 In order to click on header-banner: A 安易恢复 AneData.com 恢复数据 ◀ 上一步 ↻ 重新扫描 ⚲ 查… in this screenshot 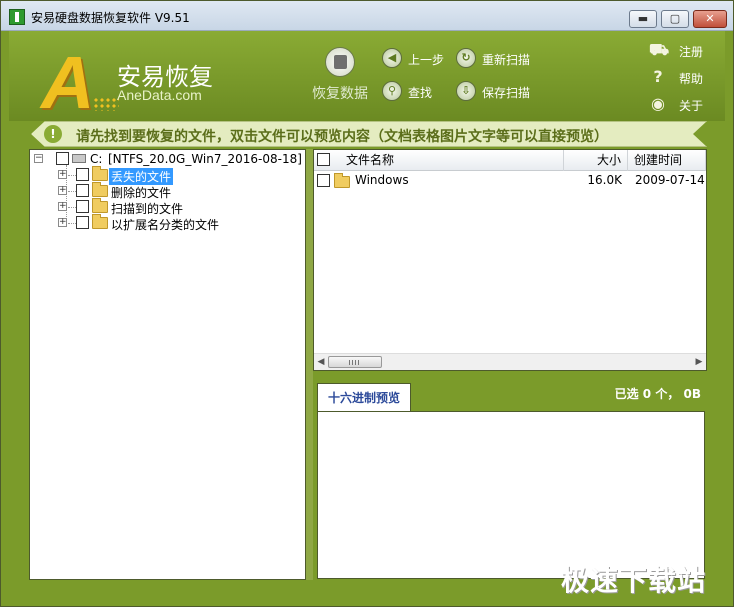, I will do `click(367, 76)`.